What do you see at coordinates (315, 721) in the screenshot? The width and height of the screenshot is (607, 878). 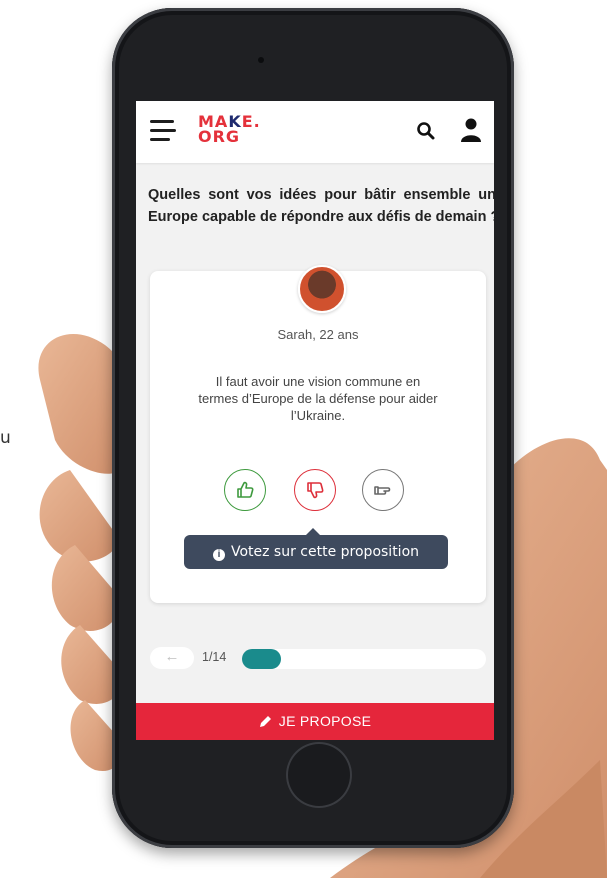 I see `propose-button: JE PROPOSE` at bounding box center [315, 721].